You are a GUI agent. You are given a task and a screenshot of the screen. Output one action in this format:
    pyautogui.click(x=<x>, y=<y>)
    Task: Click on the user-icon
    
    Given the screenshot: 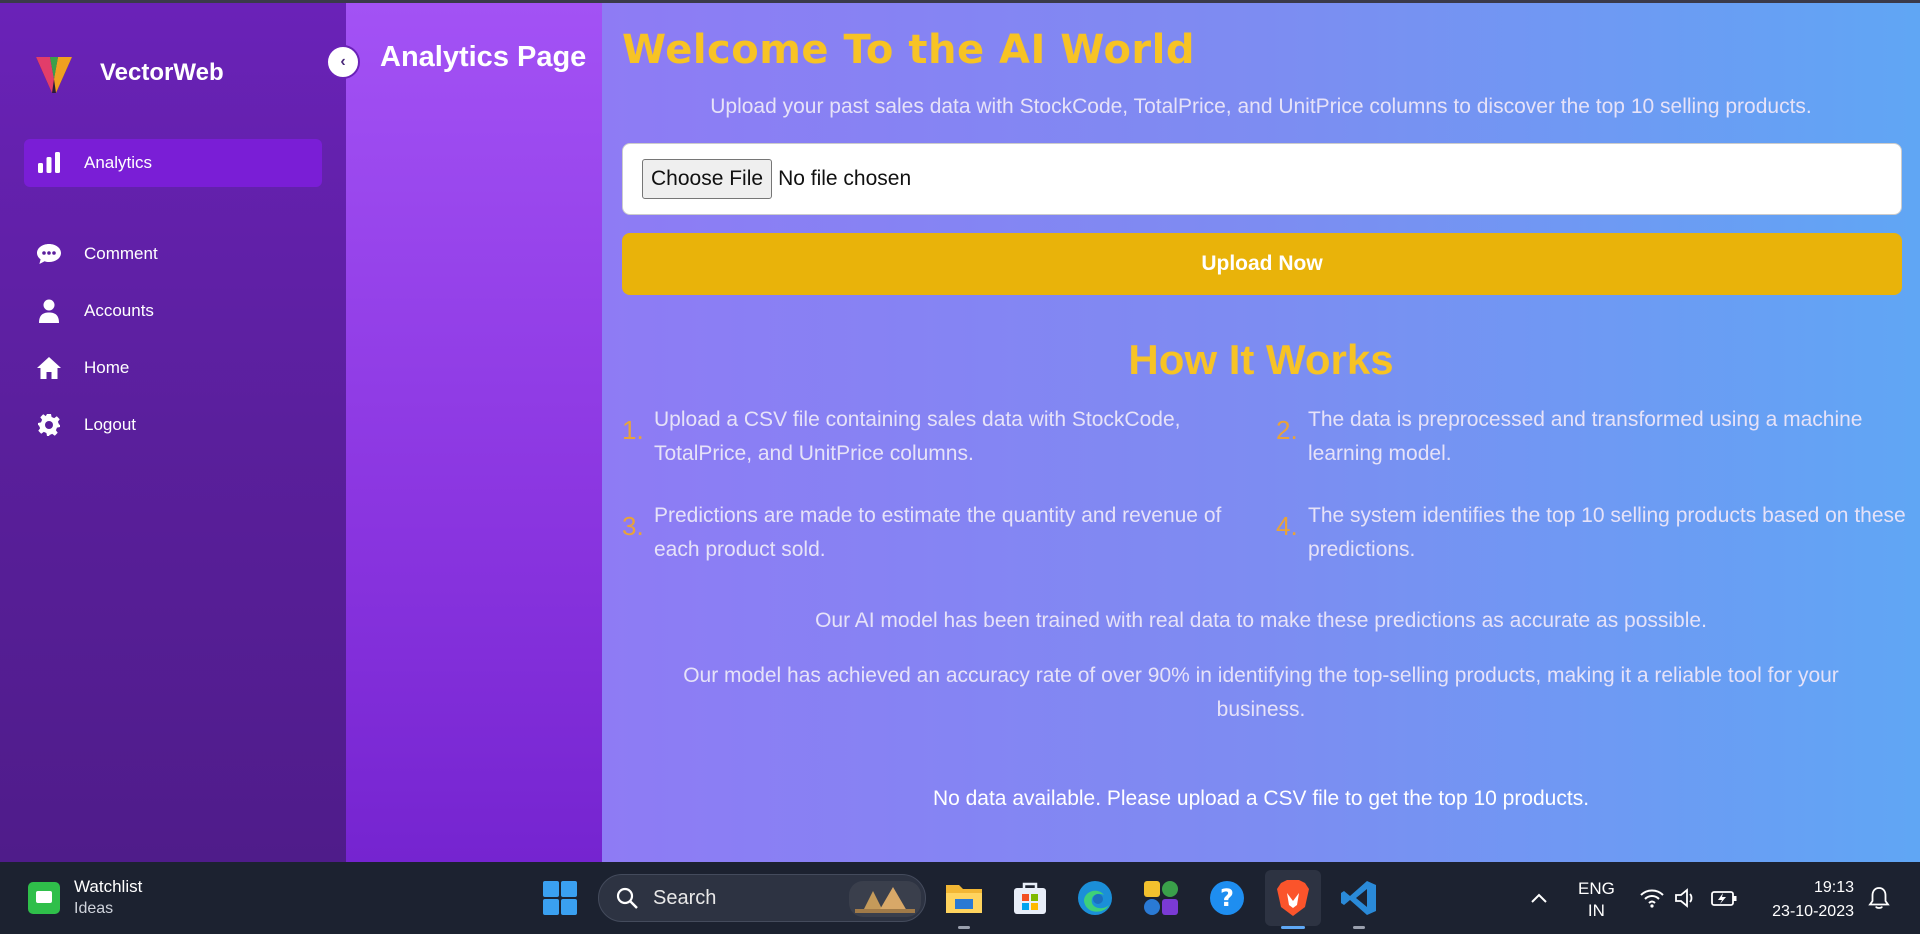 What is the action you would take?
    pyautogui.click(x=49, y=311)
    